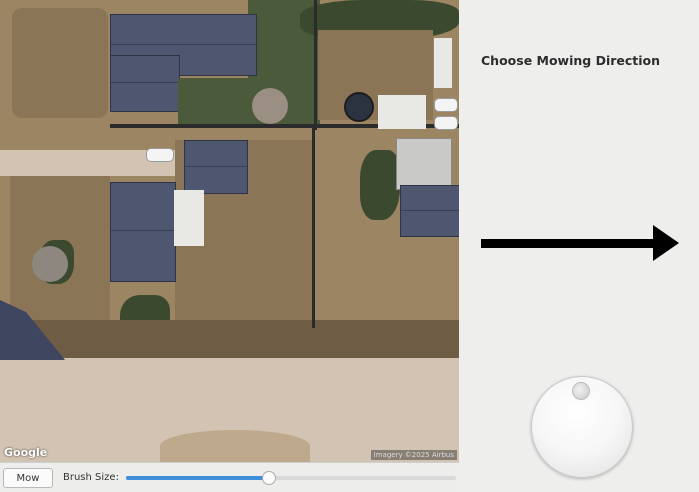  Describe the element at coordinates (235, 446) in the screenshot. I see `dirt-patch` at that location.